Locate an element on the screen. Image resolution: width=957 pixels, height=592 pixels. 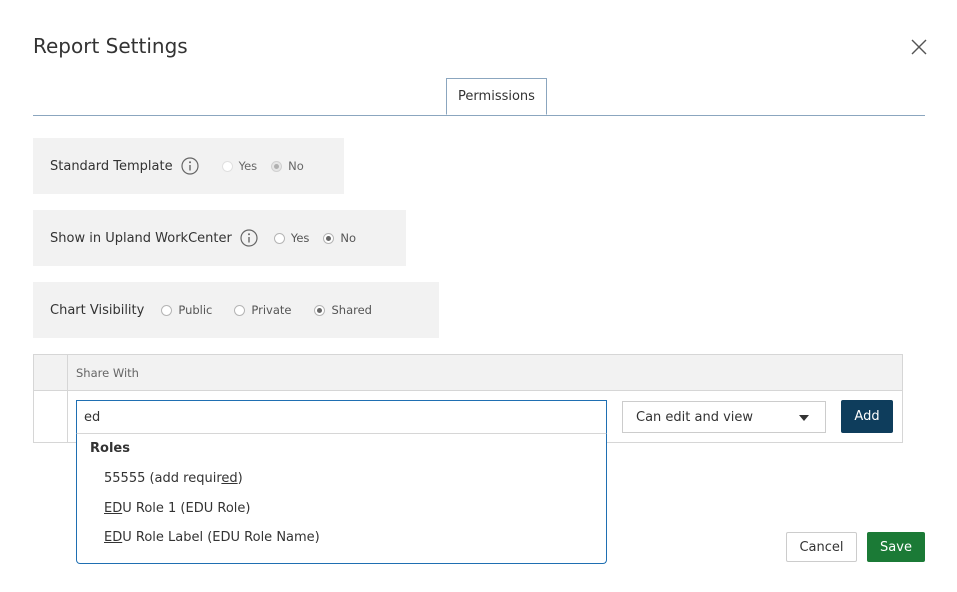
share-with-header-label: Share With is located at coordinates (107, 373).